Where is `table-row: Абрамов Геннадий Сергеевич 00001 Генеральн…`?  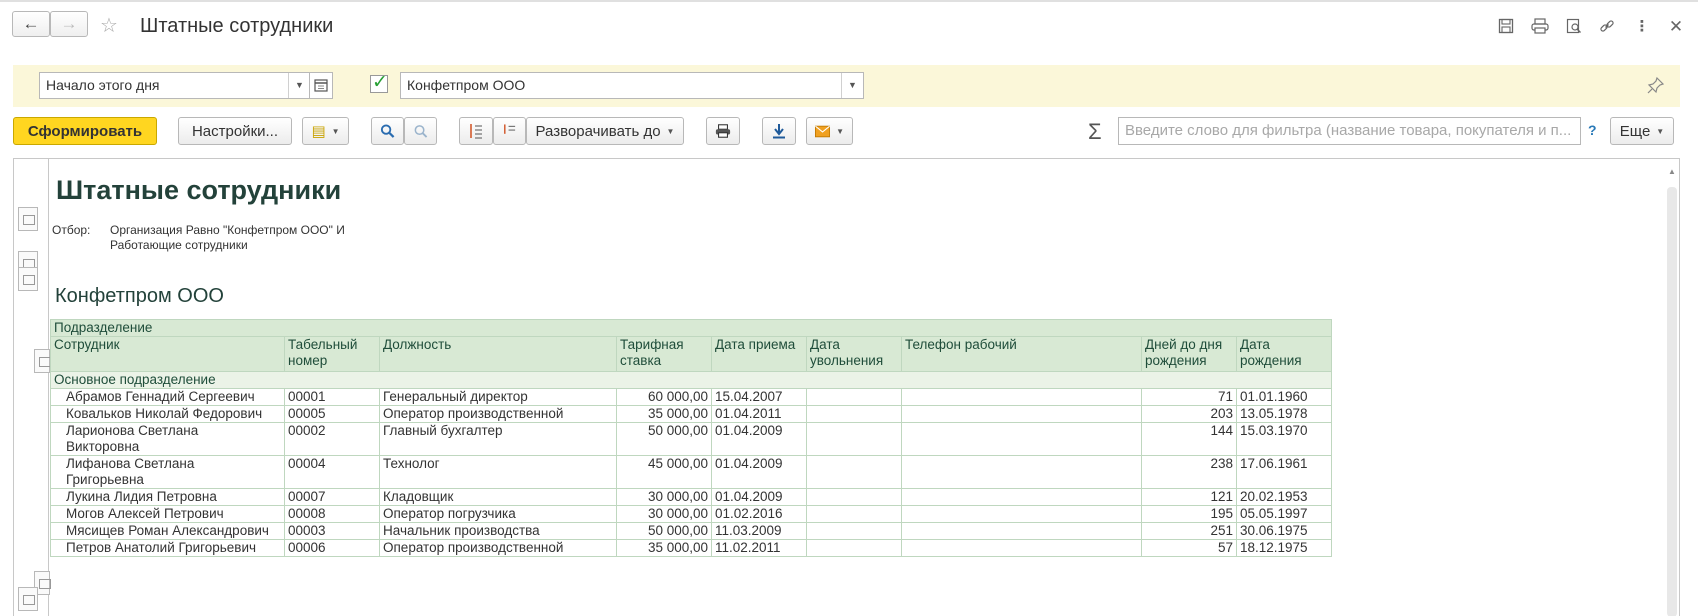
table-row: Абрамов Геннадий Сергеевич 00001 Генеральн… is located at coordinates (691, 397).